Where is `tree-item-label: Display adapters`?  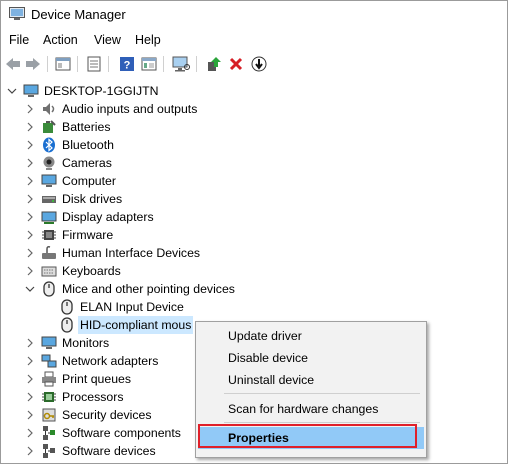 tree-item-label: Display adapters is located at coordinates (108, 217).